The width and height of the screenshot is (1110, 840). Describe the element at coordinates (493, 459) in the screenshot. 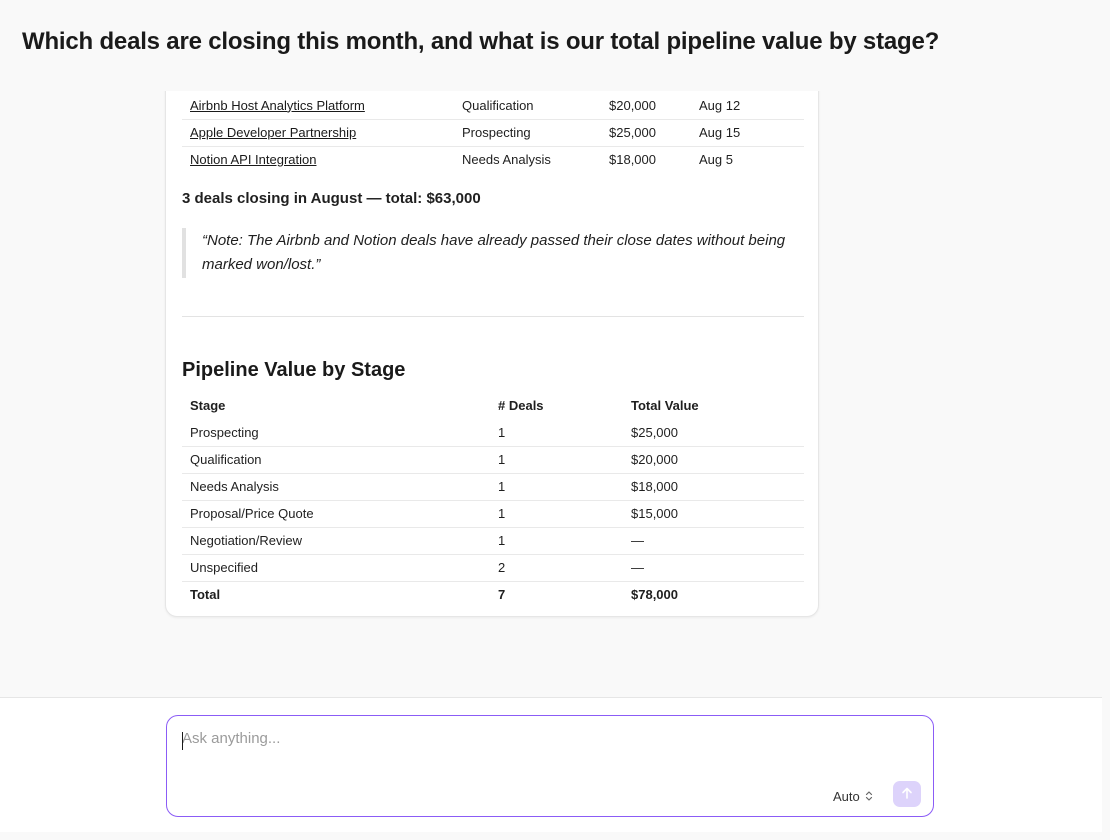

I see `table-row: Qualification 1 $20,000` at that location.